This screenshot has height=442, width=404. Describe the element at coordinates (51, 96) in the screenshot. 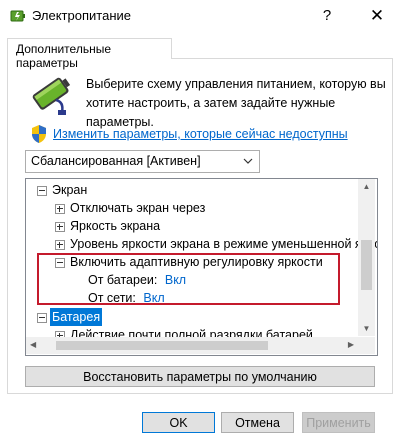

I see `battery-icon` at that location.